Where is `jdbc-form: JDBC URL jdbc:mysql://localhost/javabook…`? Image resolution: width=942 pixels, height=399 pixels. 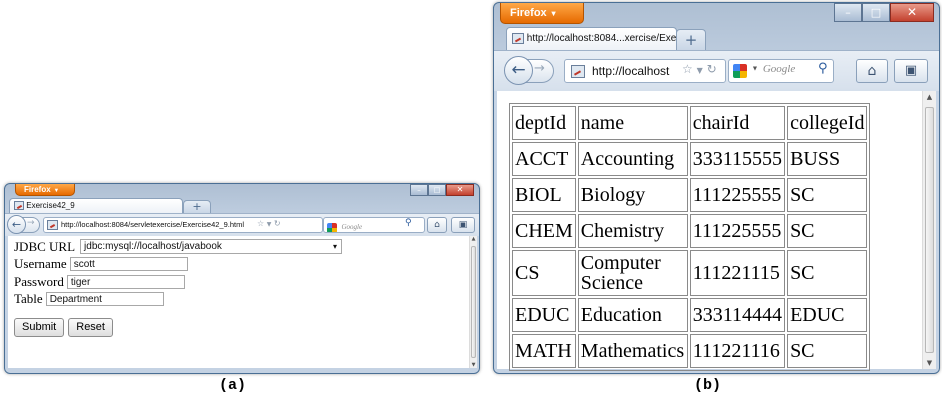
jdbc-form: JDBC URL jdbc:mysql://localhost/javabook… is located at coordinates (178, 287).